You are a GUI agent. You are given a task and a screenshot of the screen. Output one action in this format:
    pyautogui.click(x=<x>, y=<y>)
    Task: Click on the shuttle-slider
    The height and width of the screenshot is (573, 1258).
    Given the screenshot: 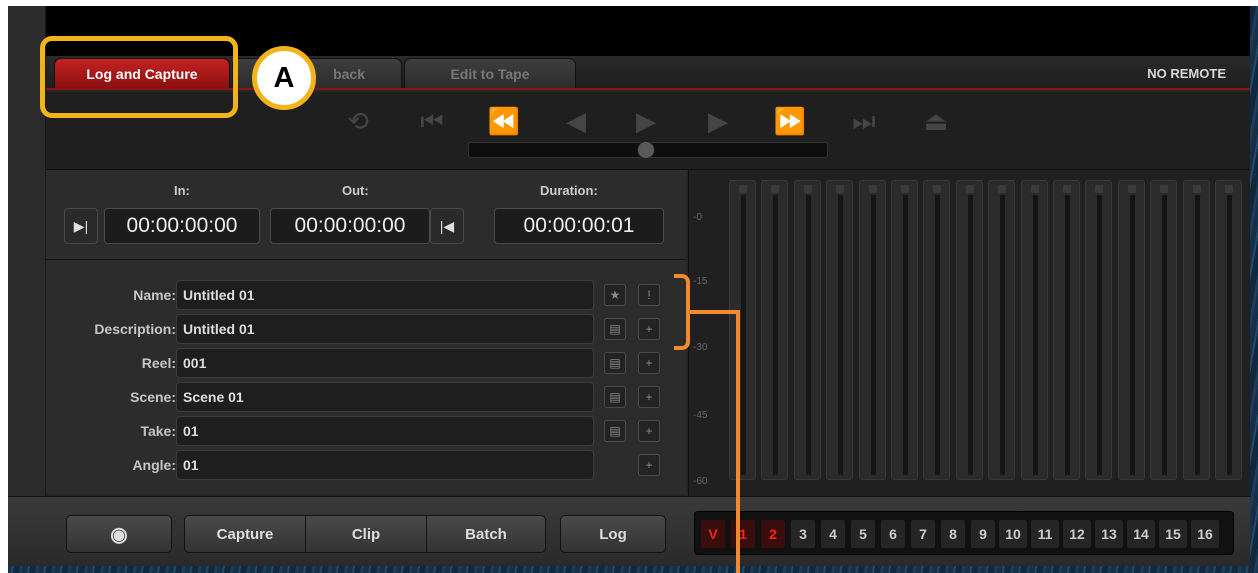 What is the action you would take?
    pyautogui.click(x=648, y=150)
    